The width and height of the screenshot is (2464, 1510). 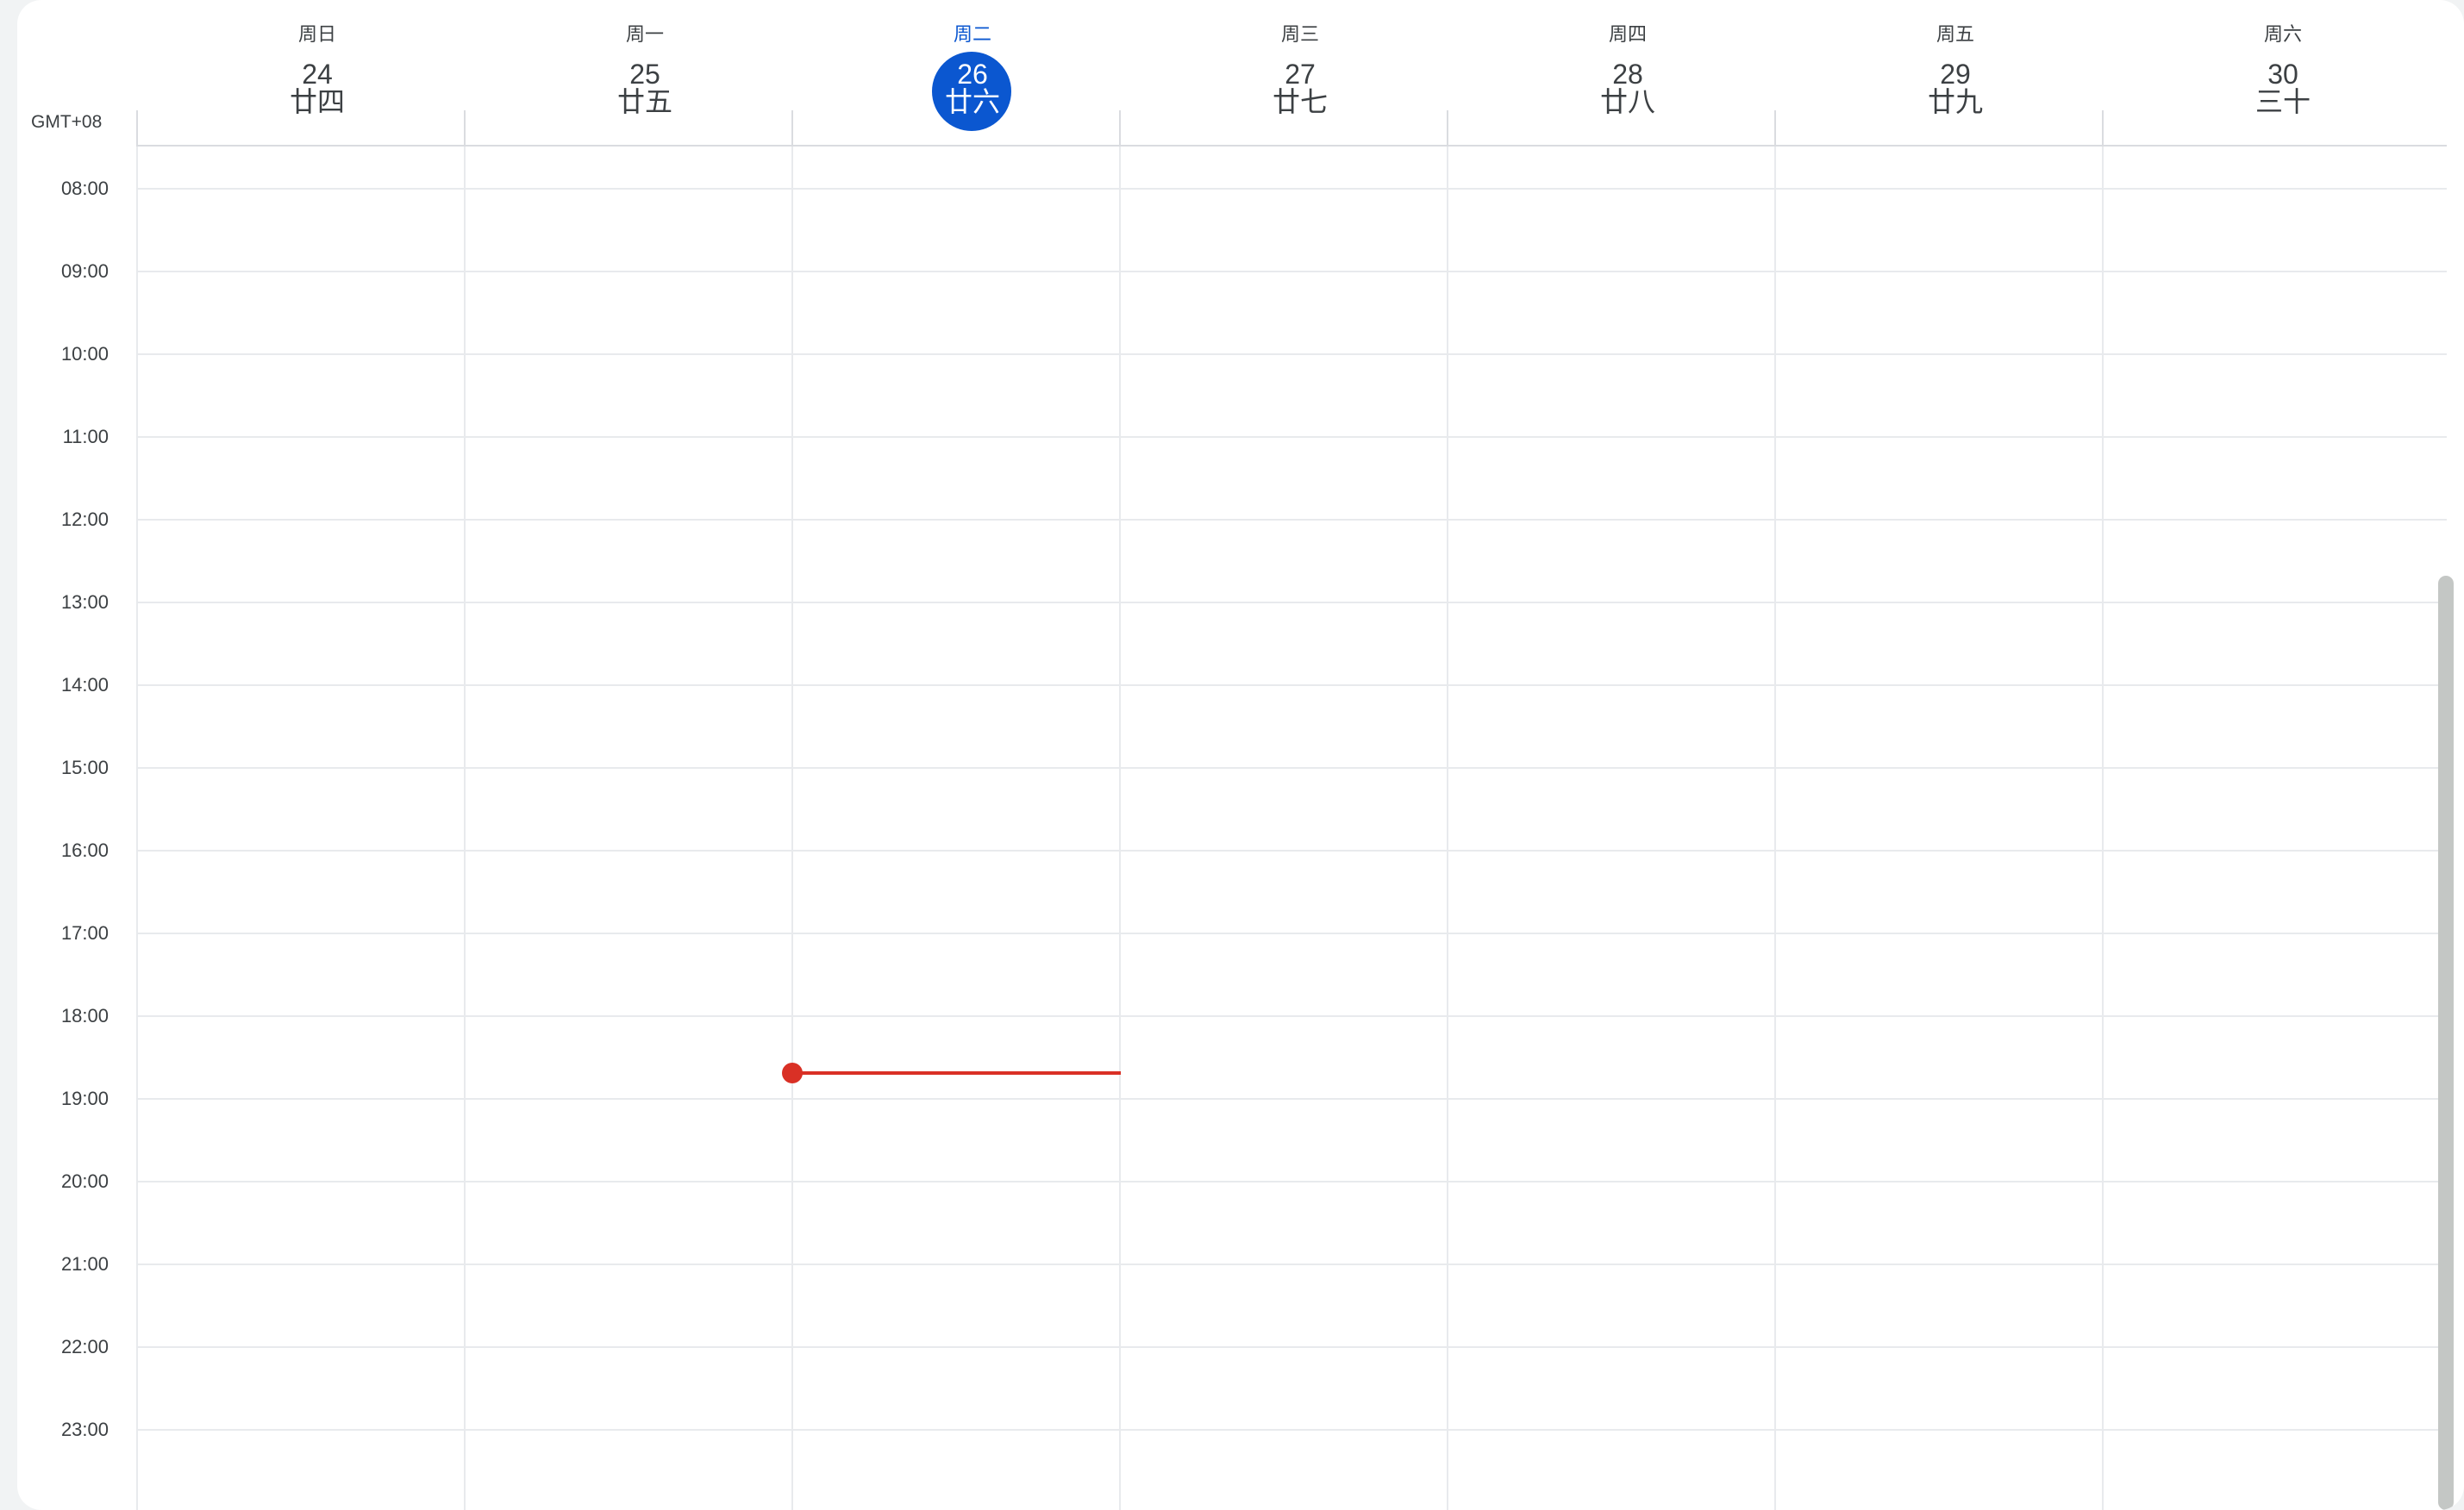 What do you see at coordinates (2282, 101) in the screenshot?
I see `lunar-date: 三十` at bounding box center [2282, 101].